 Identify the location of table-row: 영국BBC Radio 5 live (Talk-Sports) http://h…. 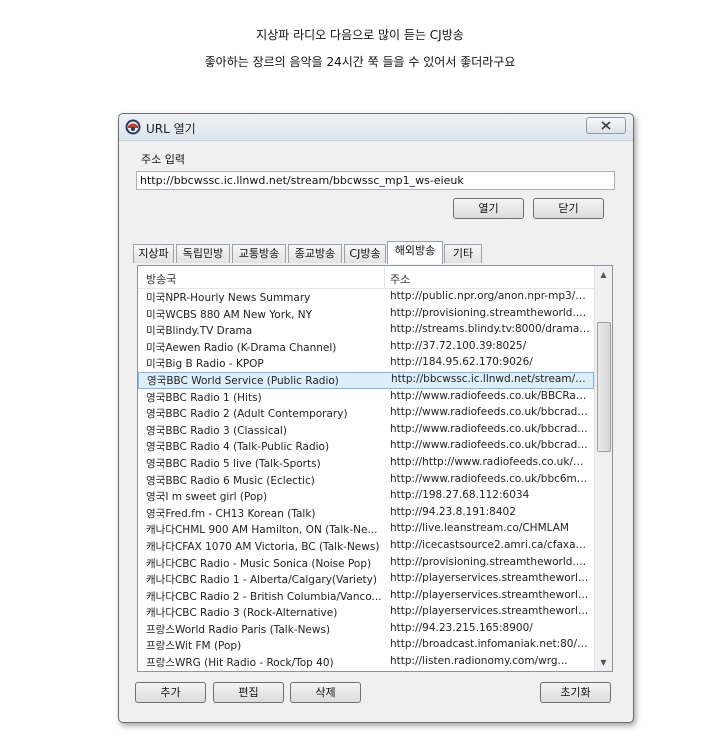
(366, 463).